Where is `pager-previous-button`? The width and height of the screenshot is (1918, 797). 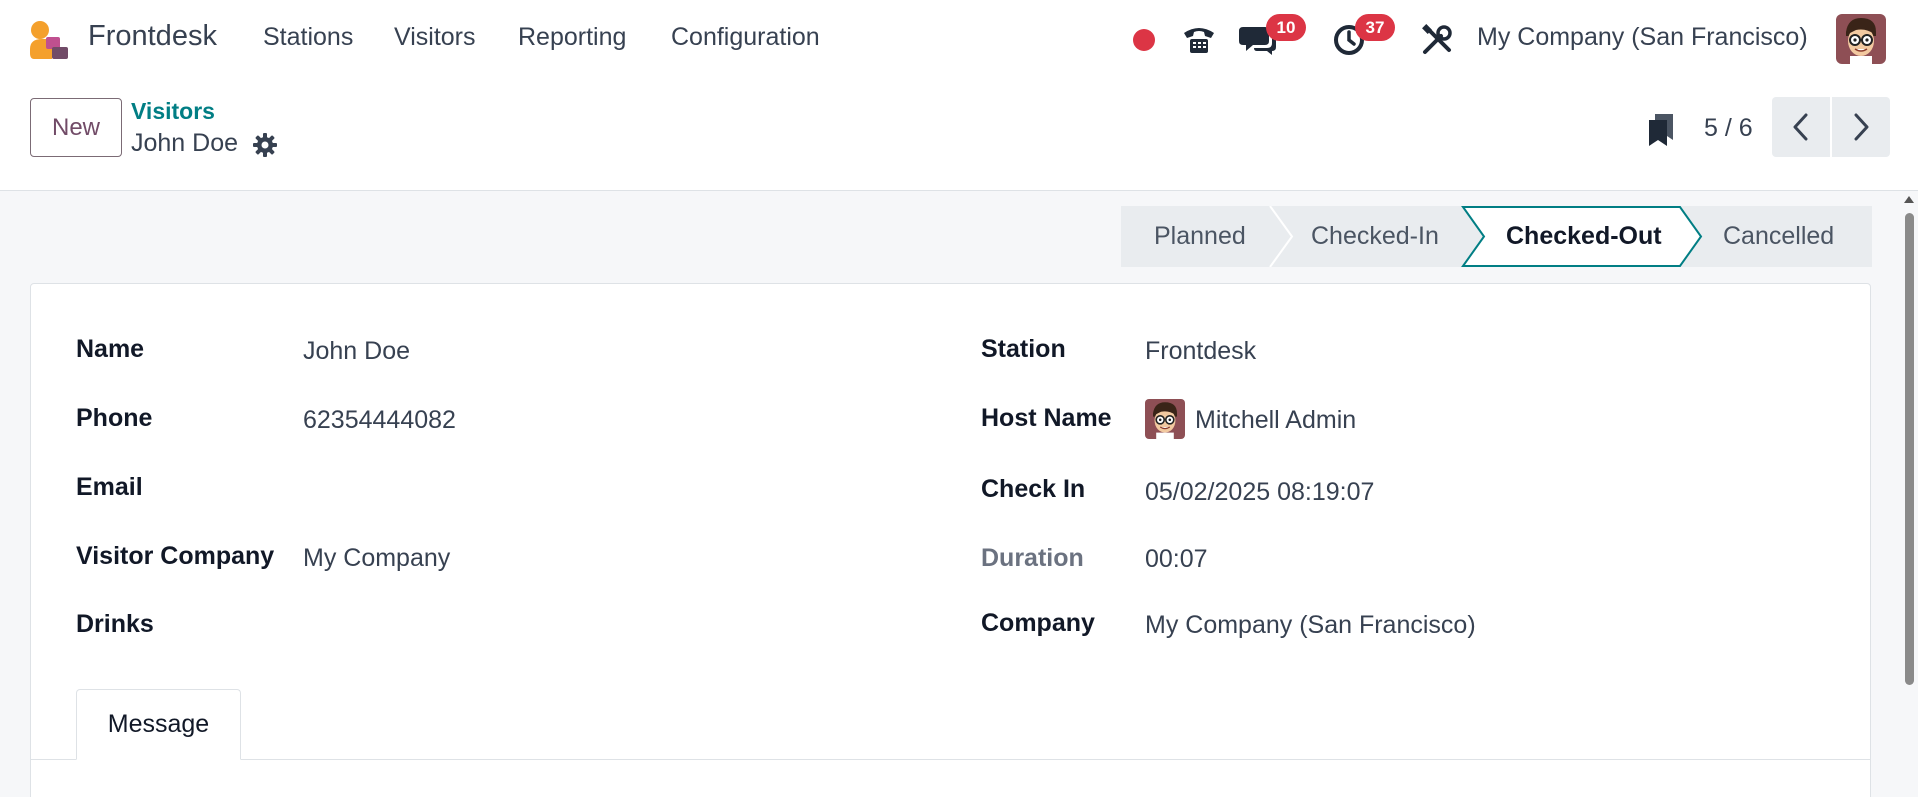 pager-previous-button is located at coordinates (1801, 127).